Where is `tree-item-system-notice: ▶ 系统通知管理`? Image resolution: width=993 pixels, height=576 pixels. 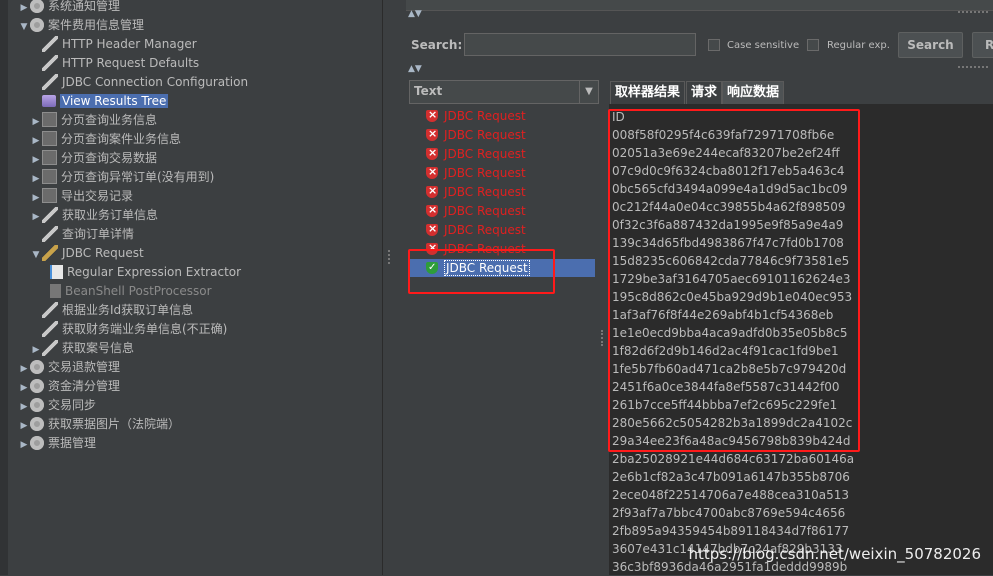
tree-item-system-notice: ▶ 系统通知管理 is located at coordinates (69, 8).